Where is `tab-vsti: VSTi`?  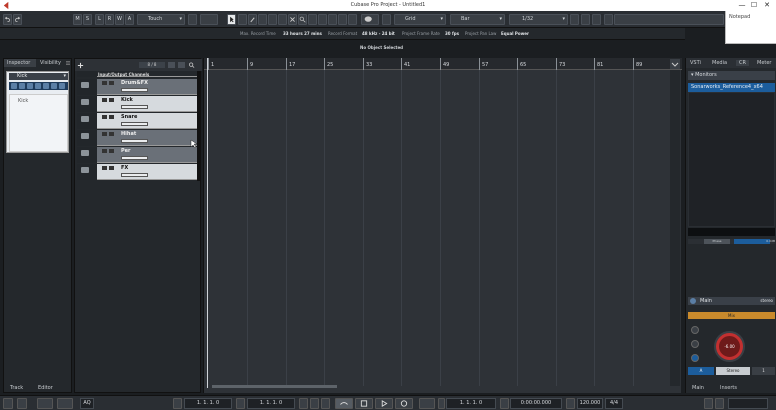
tab-vsti: VSTi is located at coordinates (695, 63).